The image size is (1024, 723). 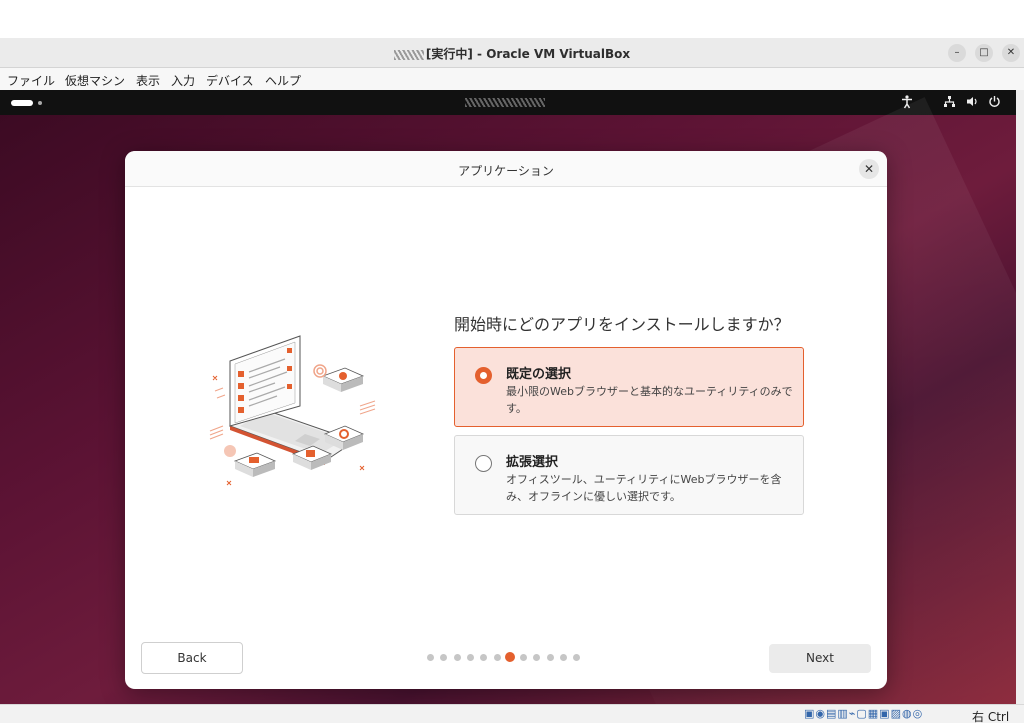 What do you see at coordinates (40, 103) in the screenshot?
I see `workspace-dot` at bounding box center [40, 103].